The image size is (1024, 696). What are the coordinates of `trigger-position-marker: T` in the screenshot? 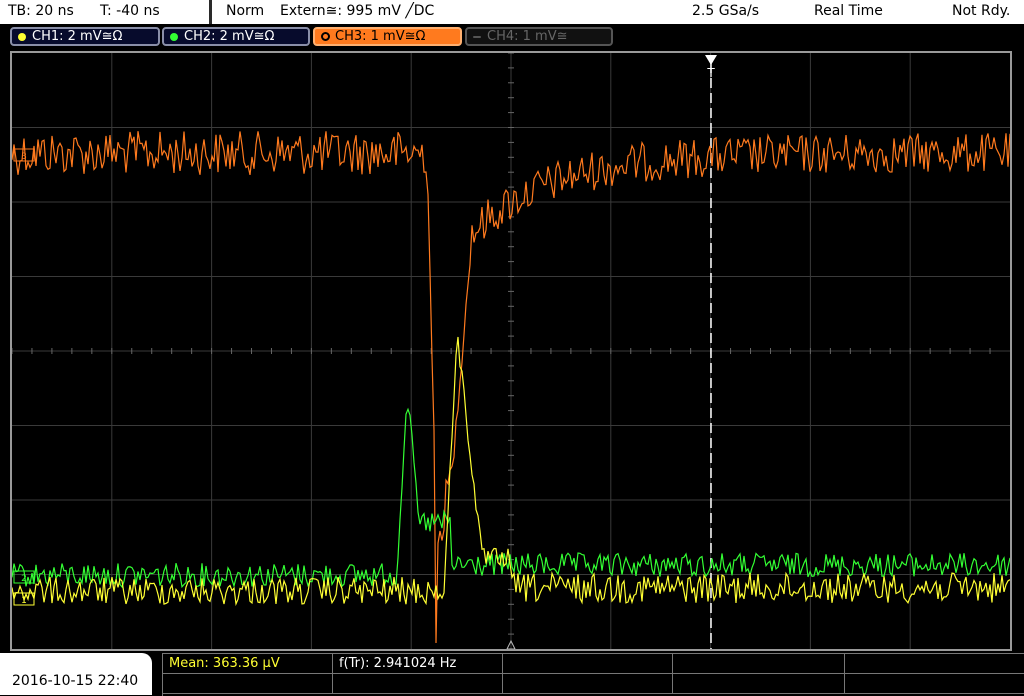 It's located at (711, 352).